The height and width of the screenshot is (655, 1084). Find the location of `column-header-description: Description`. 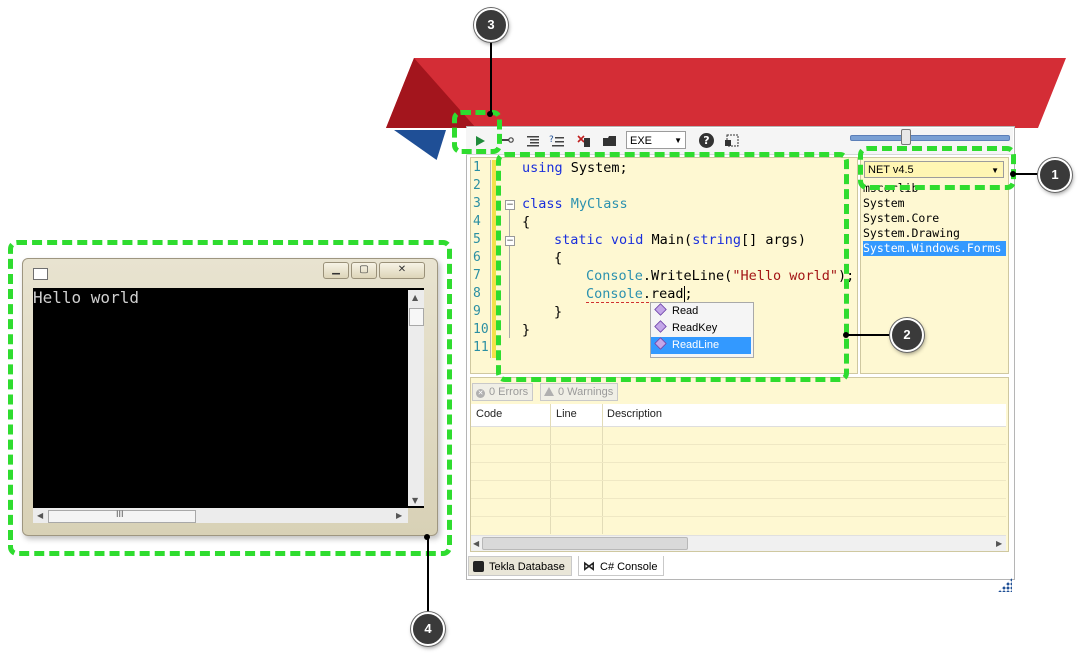

column-header-description: Description is located at coordinates (634, 414).